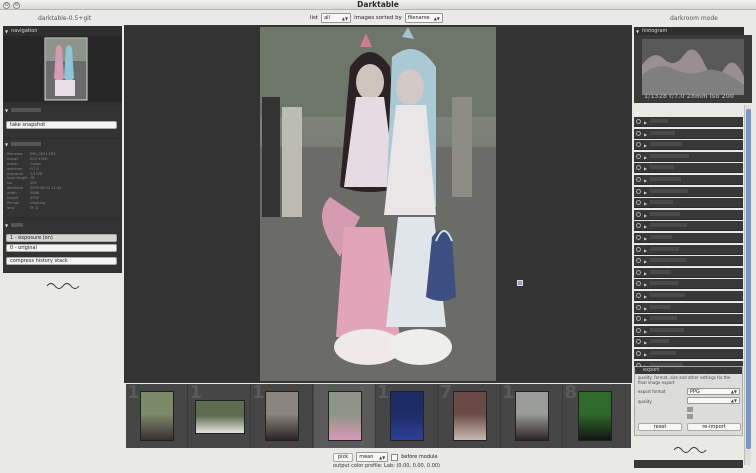  What do you see at coordinates (378, 18) in the screenshot?
I see `sort-label: images sorted by` at bounding box center [378, 18].